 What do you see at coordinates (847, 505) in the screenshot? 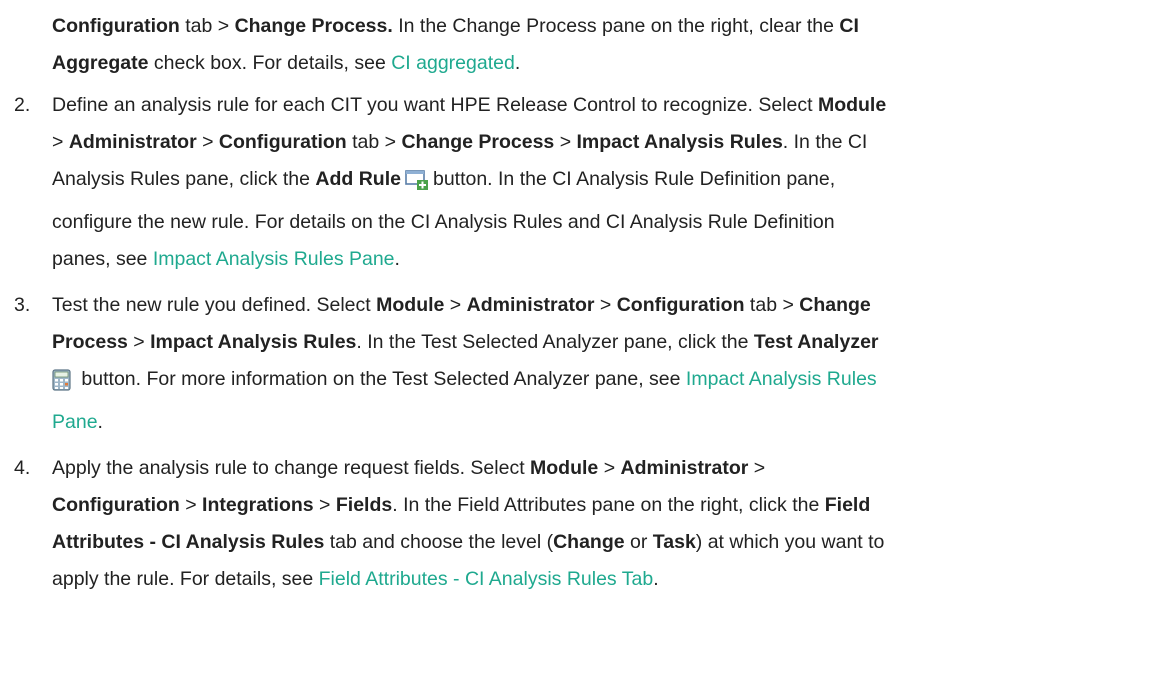
I see `bold-field: Field` at bounding box center [847, 505].